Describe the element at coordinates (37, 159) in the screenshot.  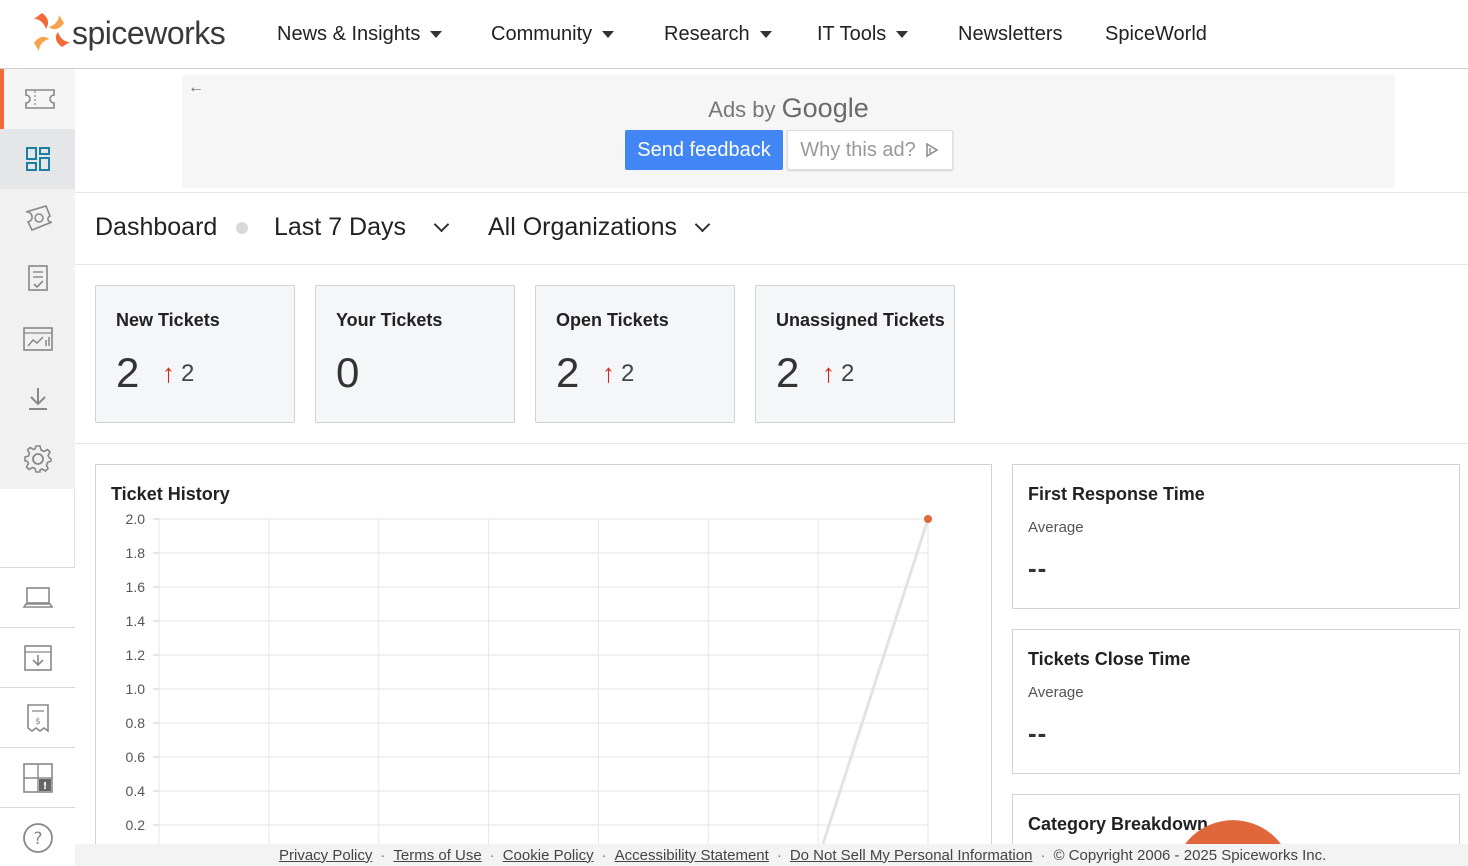
I see `sidebar-item-dashboard` at that location.